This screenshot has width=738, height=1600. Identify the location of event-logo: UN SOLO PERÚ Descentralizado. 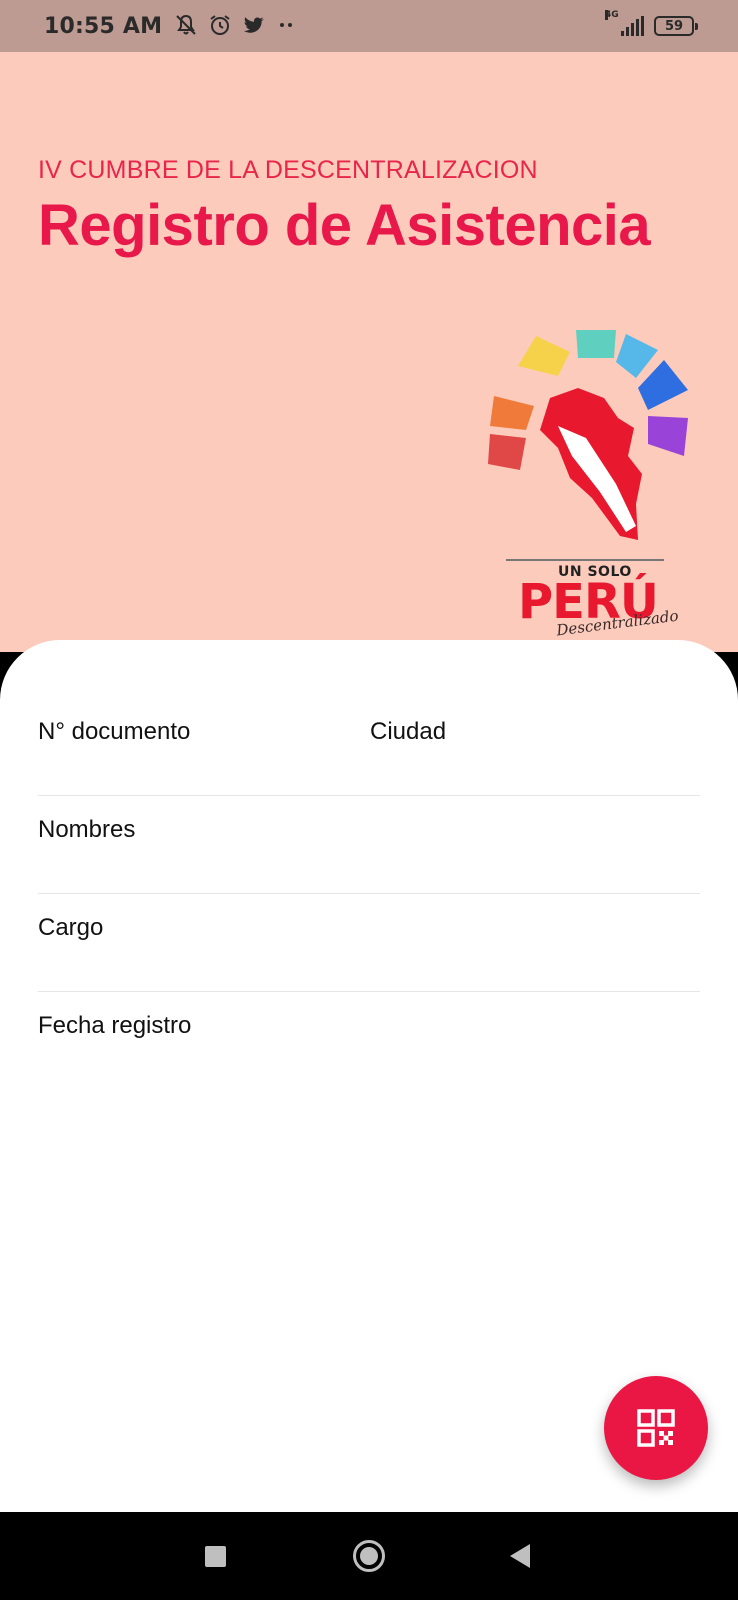
(598, 458).